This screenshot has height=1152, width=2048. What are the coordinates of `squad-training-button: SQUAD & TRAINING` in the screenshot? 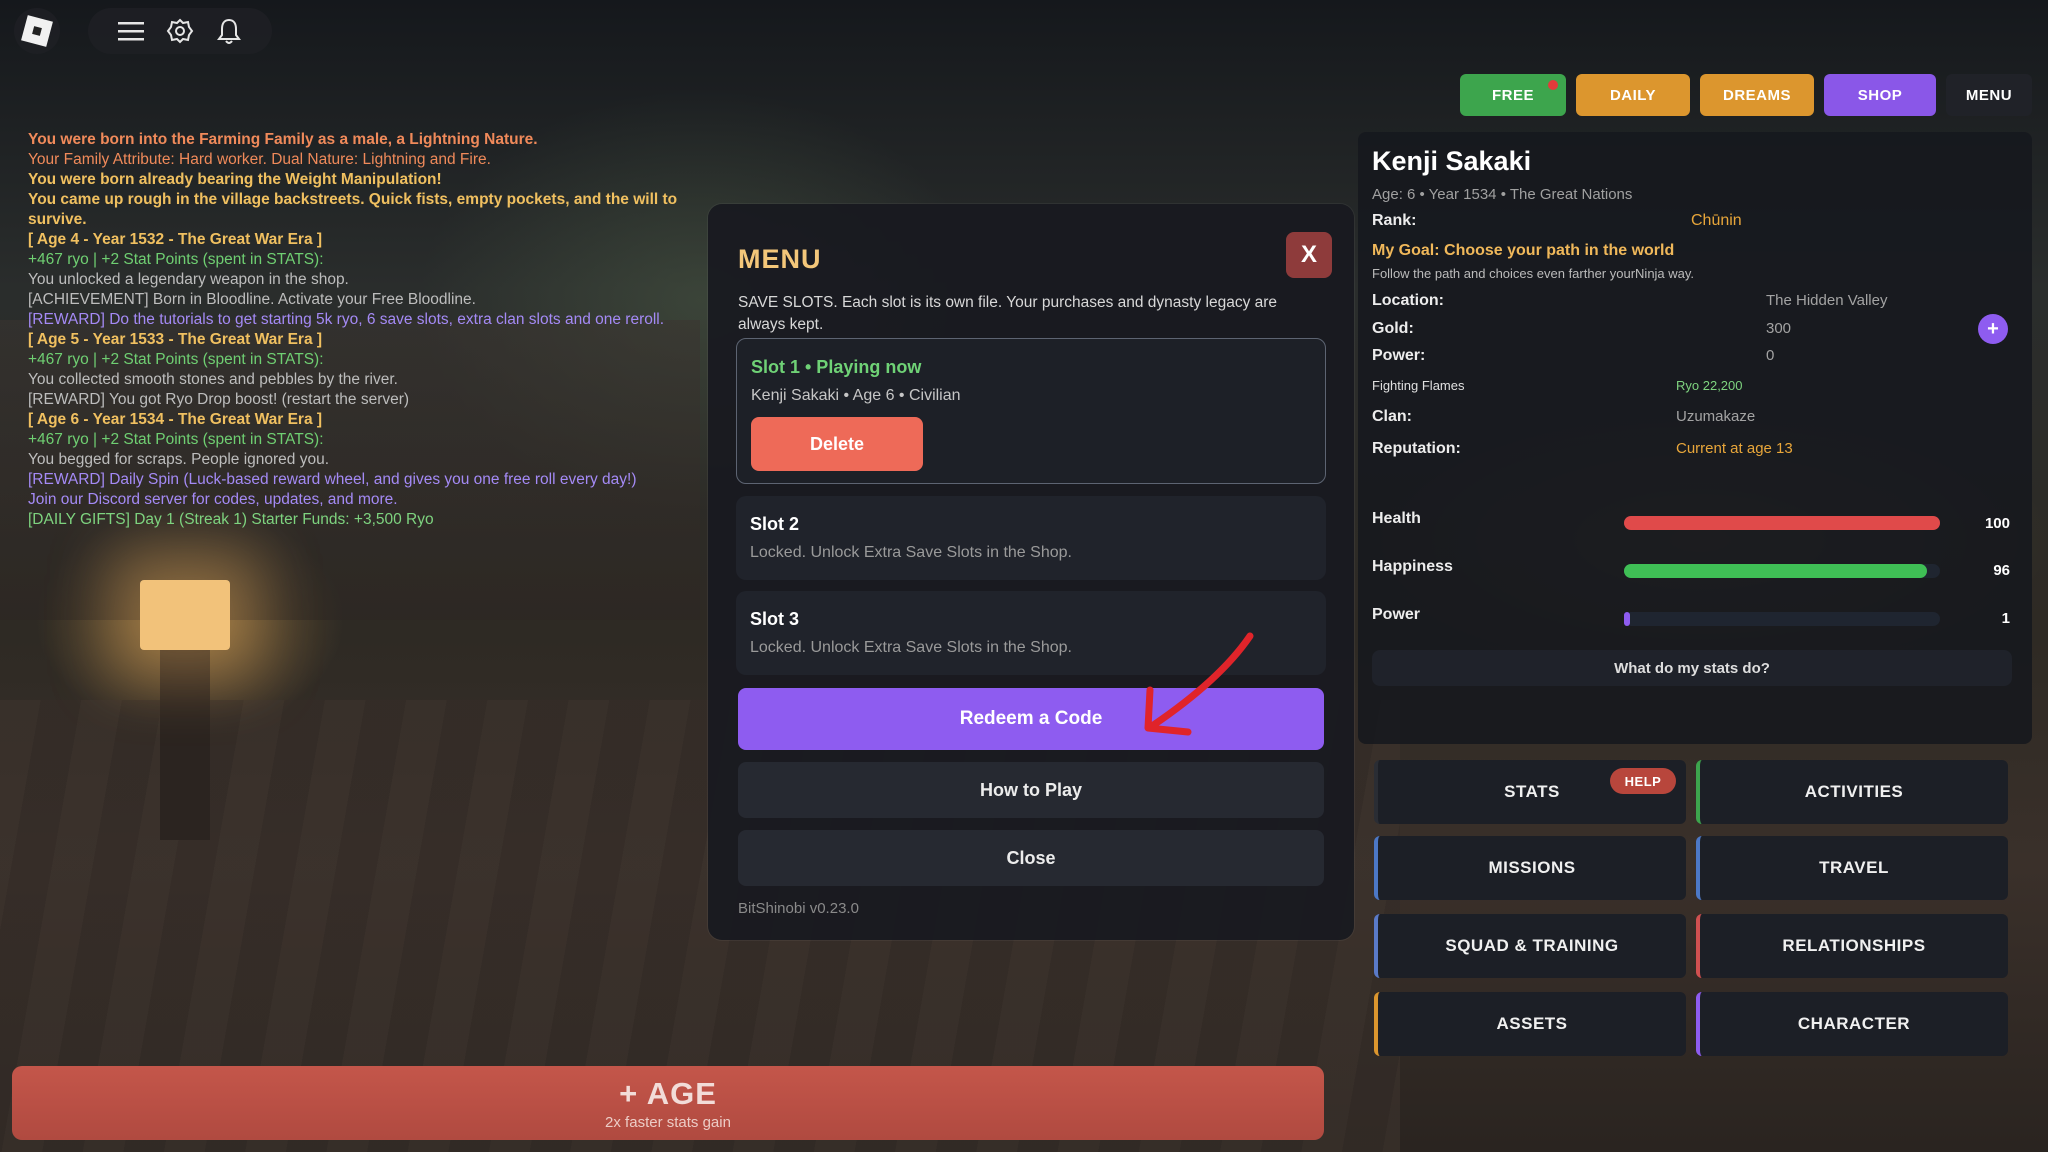 It's located at (1530, 946).